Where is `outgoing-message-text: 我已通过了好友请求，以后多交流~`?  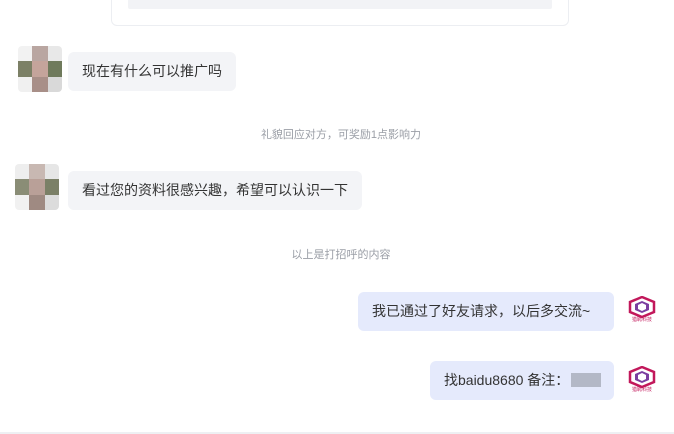
outgoing-message-text: 我已通过了好友请求，以后多交流~ is located at coordinates (481, 311).